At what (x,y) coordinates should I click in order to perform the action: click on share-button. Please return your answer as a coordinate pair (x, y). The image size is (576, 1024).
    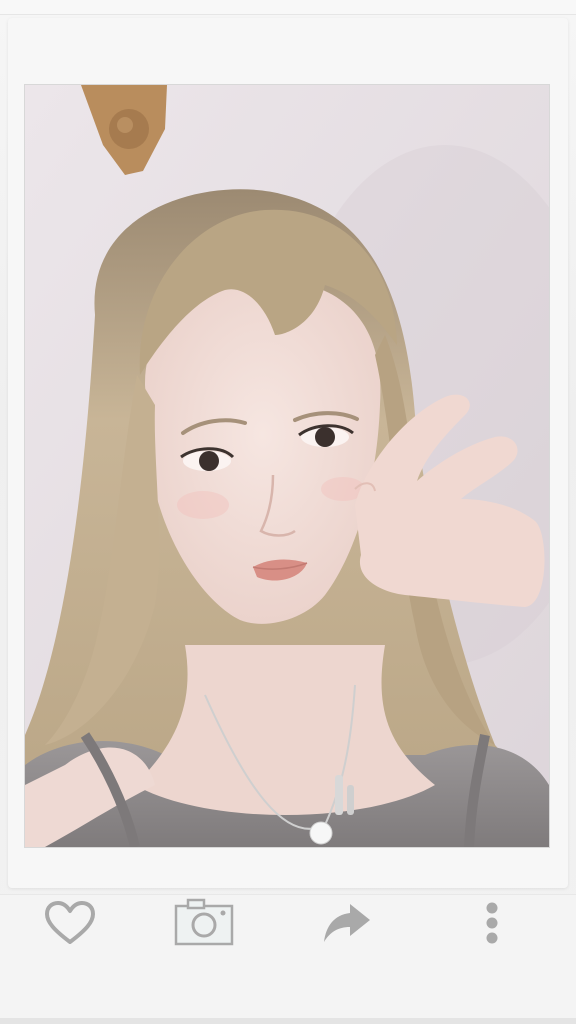
    Looking at the image, I should click on (346, 923).